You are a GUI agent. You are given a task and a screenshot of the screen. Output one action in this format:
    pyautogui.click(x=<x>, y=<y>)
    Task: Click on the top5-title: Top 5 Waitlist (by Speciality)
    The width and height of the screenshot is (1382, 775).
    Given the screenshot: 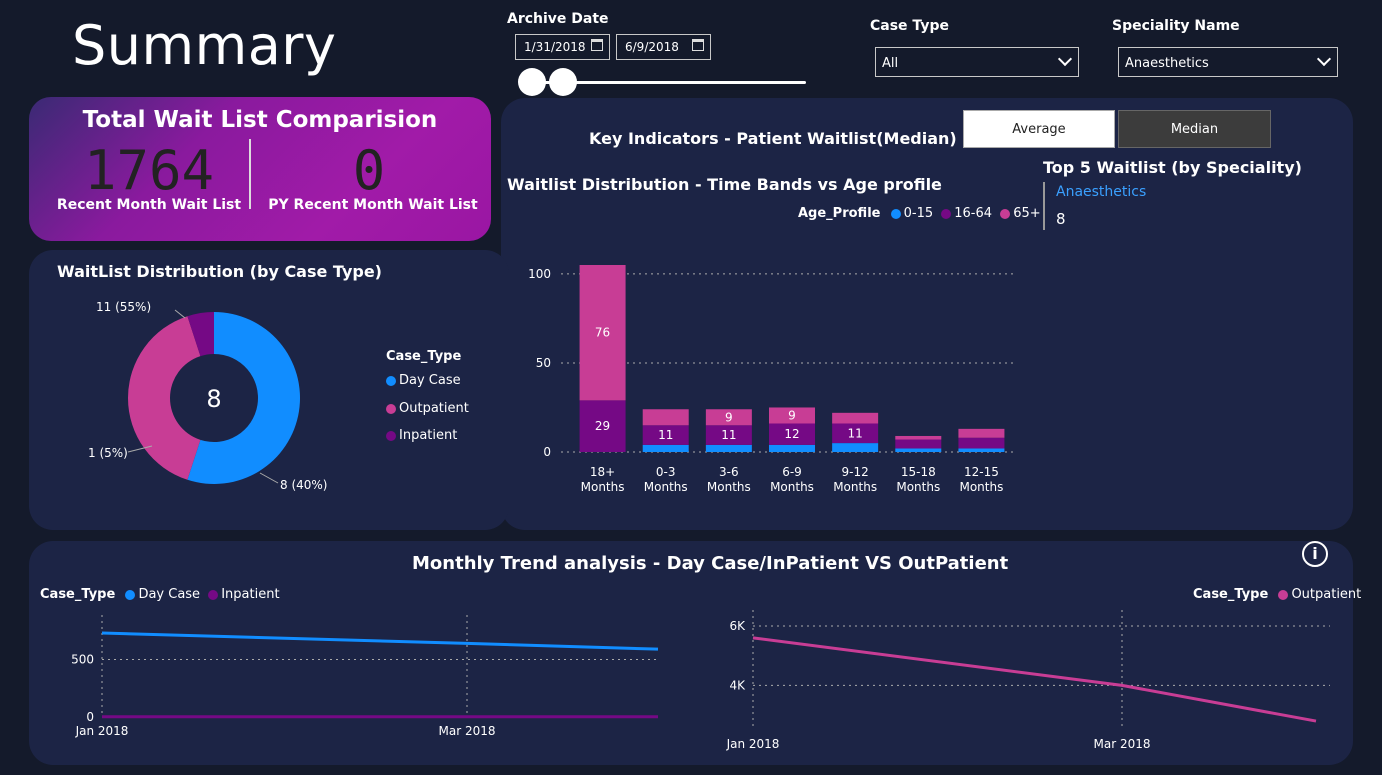 What is the action you would take?
    pyautogui.click(x=1172, y=167)
    